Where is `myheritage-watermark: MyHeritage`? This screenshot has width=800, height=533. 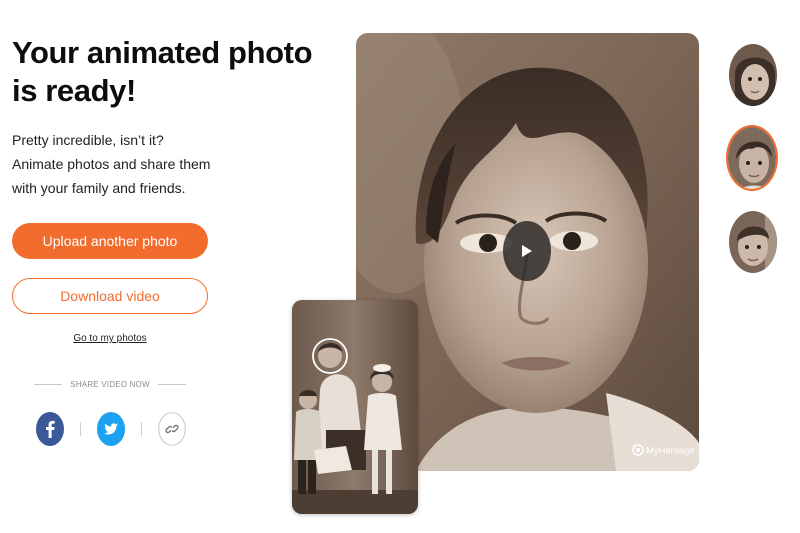 myheritage-watermark: MyHeritage is located at coordinates (664, 450).